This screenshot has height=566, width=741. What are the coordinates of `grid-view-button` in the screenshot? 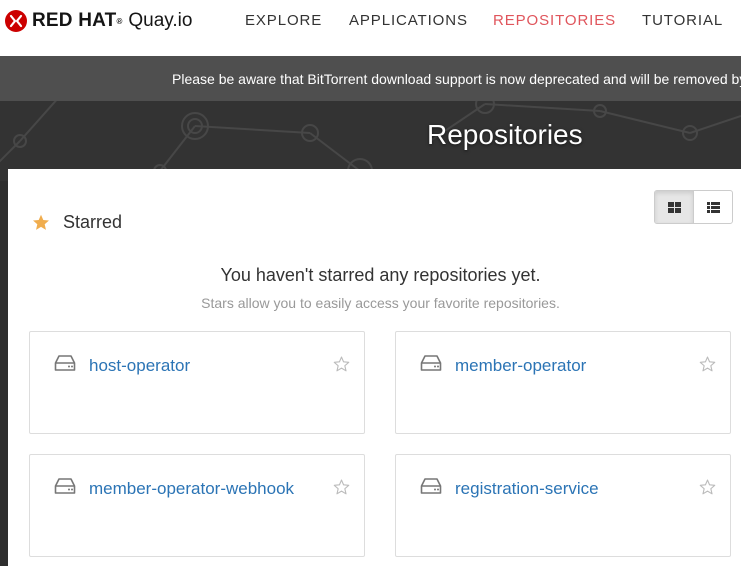 It's located at (674, 207).